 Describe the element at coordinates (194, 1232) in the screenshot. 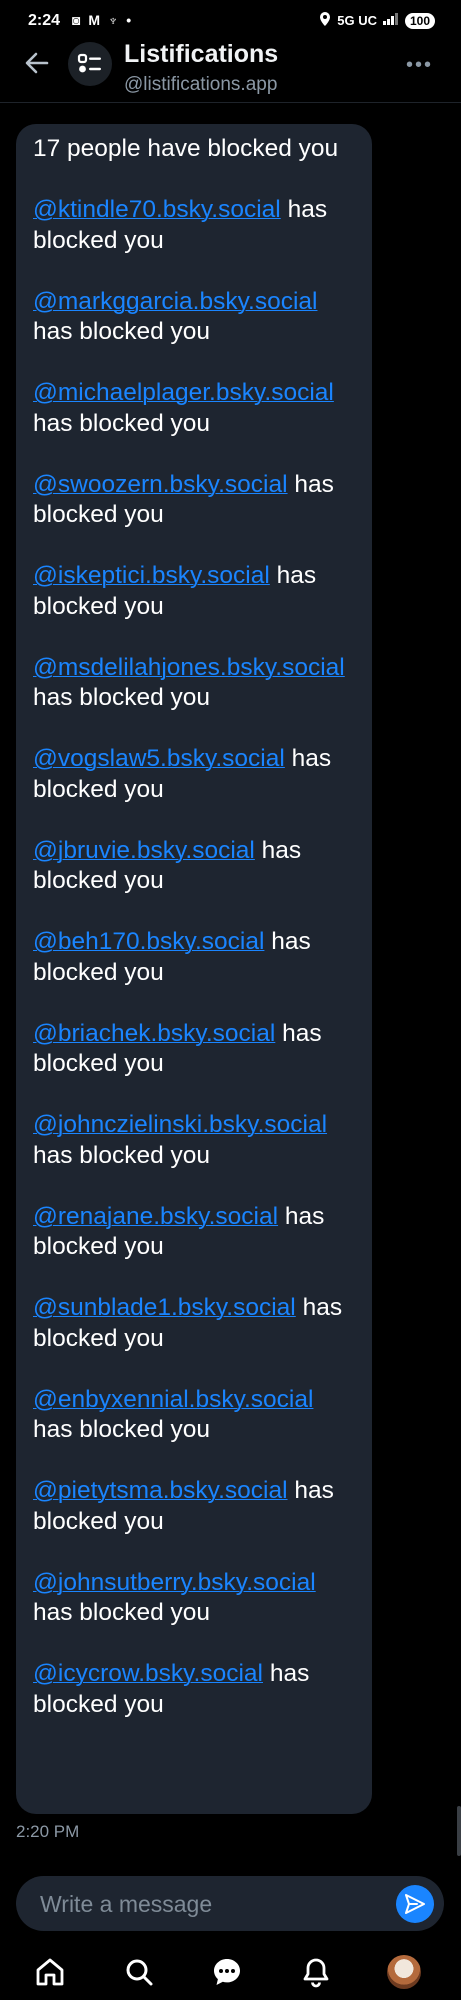

I see `blocked-entry: @renajane.bsky.social has blocked you` at that location.